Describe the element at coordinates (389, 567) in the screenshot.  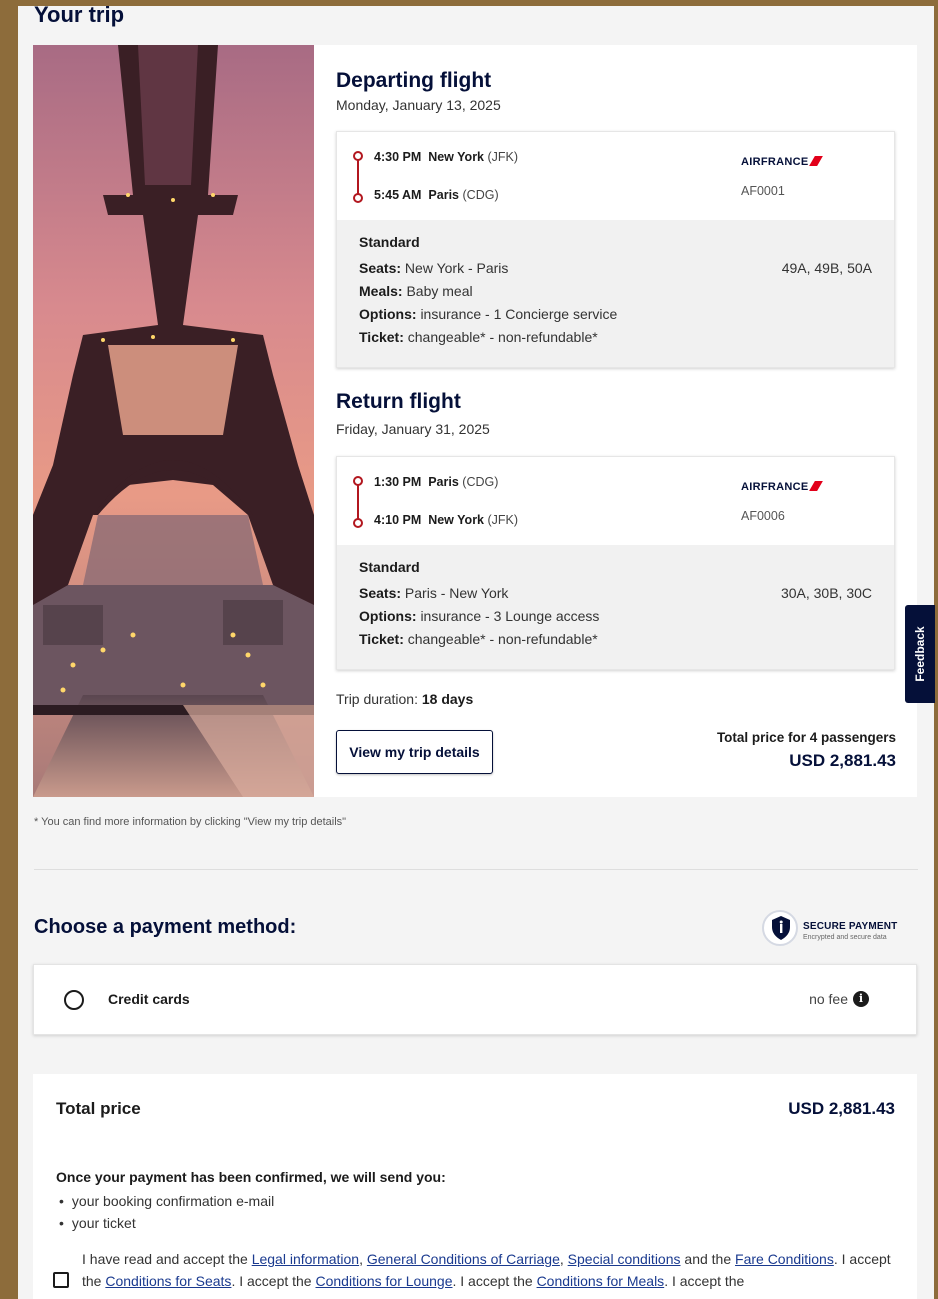
I see `return-fare-class: Standard` at that location.